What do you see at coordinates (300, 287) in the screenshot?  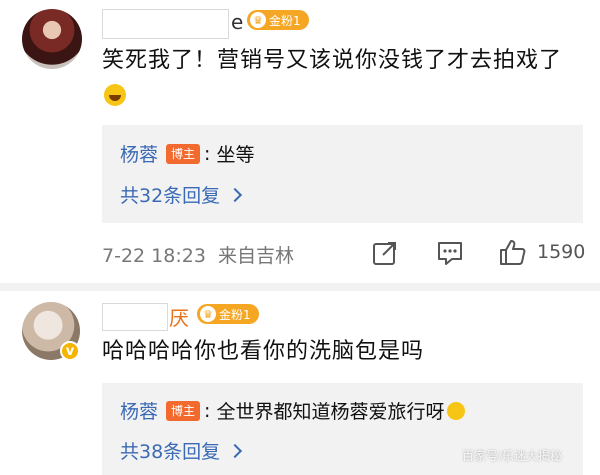 I see `section-divider` at bounding box center [300, 287].